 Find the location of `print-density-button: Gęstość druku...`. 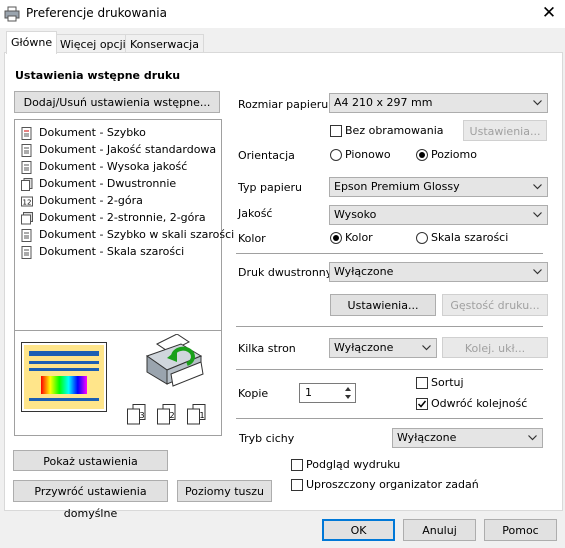

print-density-button: Gęstość druku... is located at coordinates (495, 305).